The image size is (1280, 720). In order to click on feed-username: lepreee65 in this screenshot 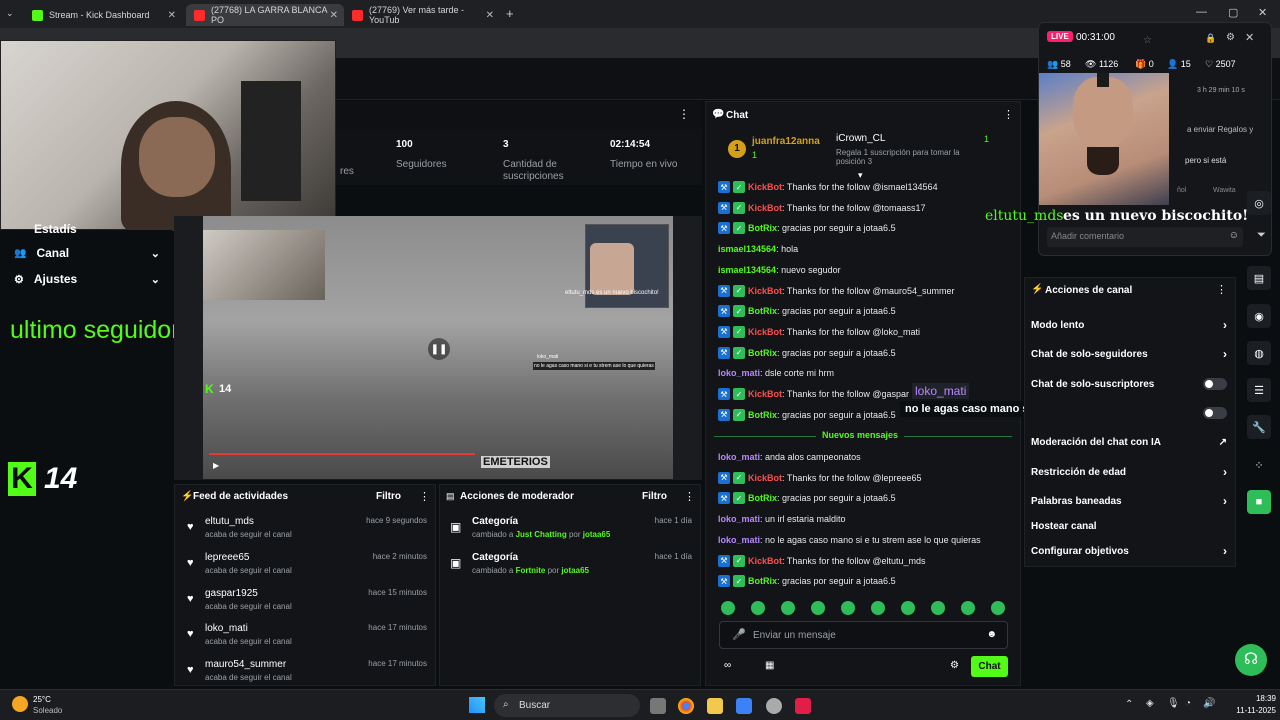, I will do `click(227, 557)`.